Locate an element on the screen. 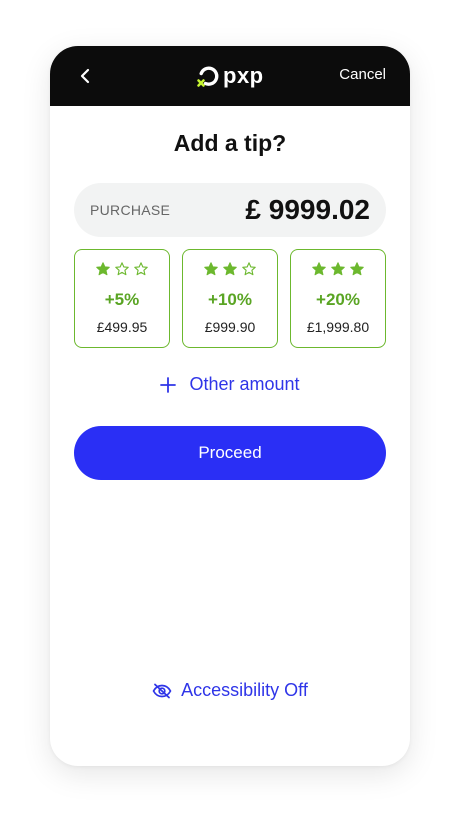 The image size is (460, 820). pxp-logo-mark-icon is located at coordinates (208, 76).